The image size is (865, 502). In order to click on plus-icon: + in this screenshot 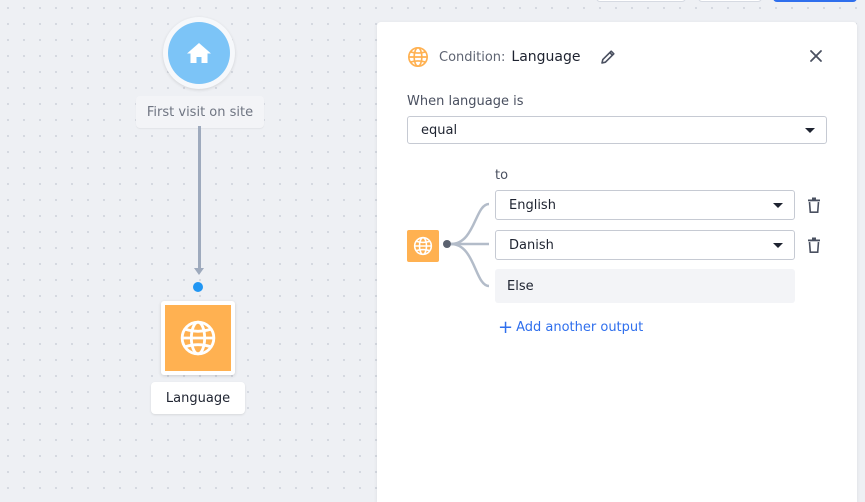, I will do `click(506, 327)`.